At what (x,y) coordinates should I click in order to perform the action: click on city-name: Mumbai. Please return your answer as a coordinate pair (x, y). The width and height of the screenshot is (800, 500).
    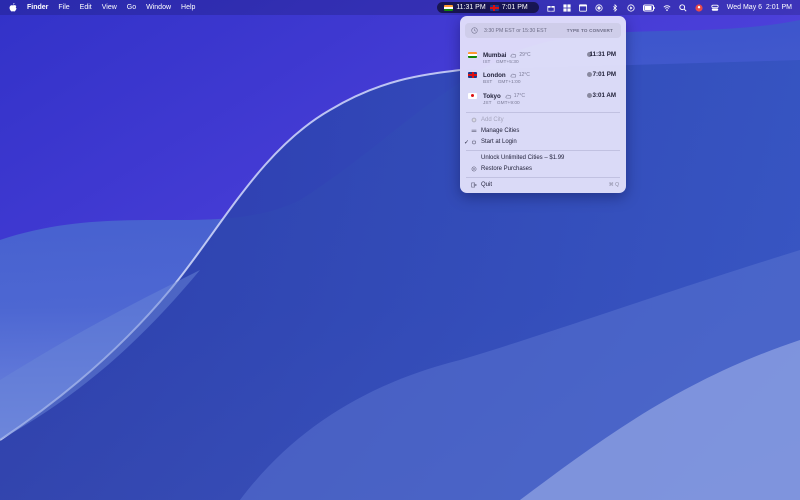
    Looking at the image, I should click on (495, 55).